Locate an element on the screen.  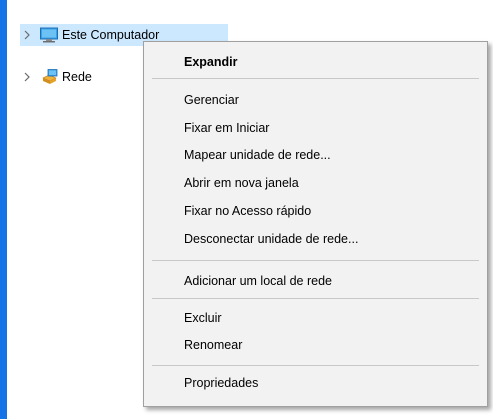
menu-item-adicionar-local-de-rede: Adicionar um local de rede is located at coordinates (315, 281).